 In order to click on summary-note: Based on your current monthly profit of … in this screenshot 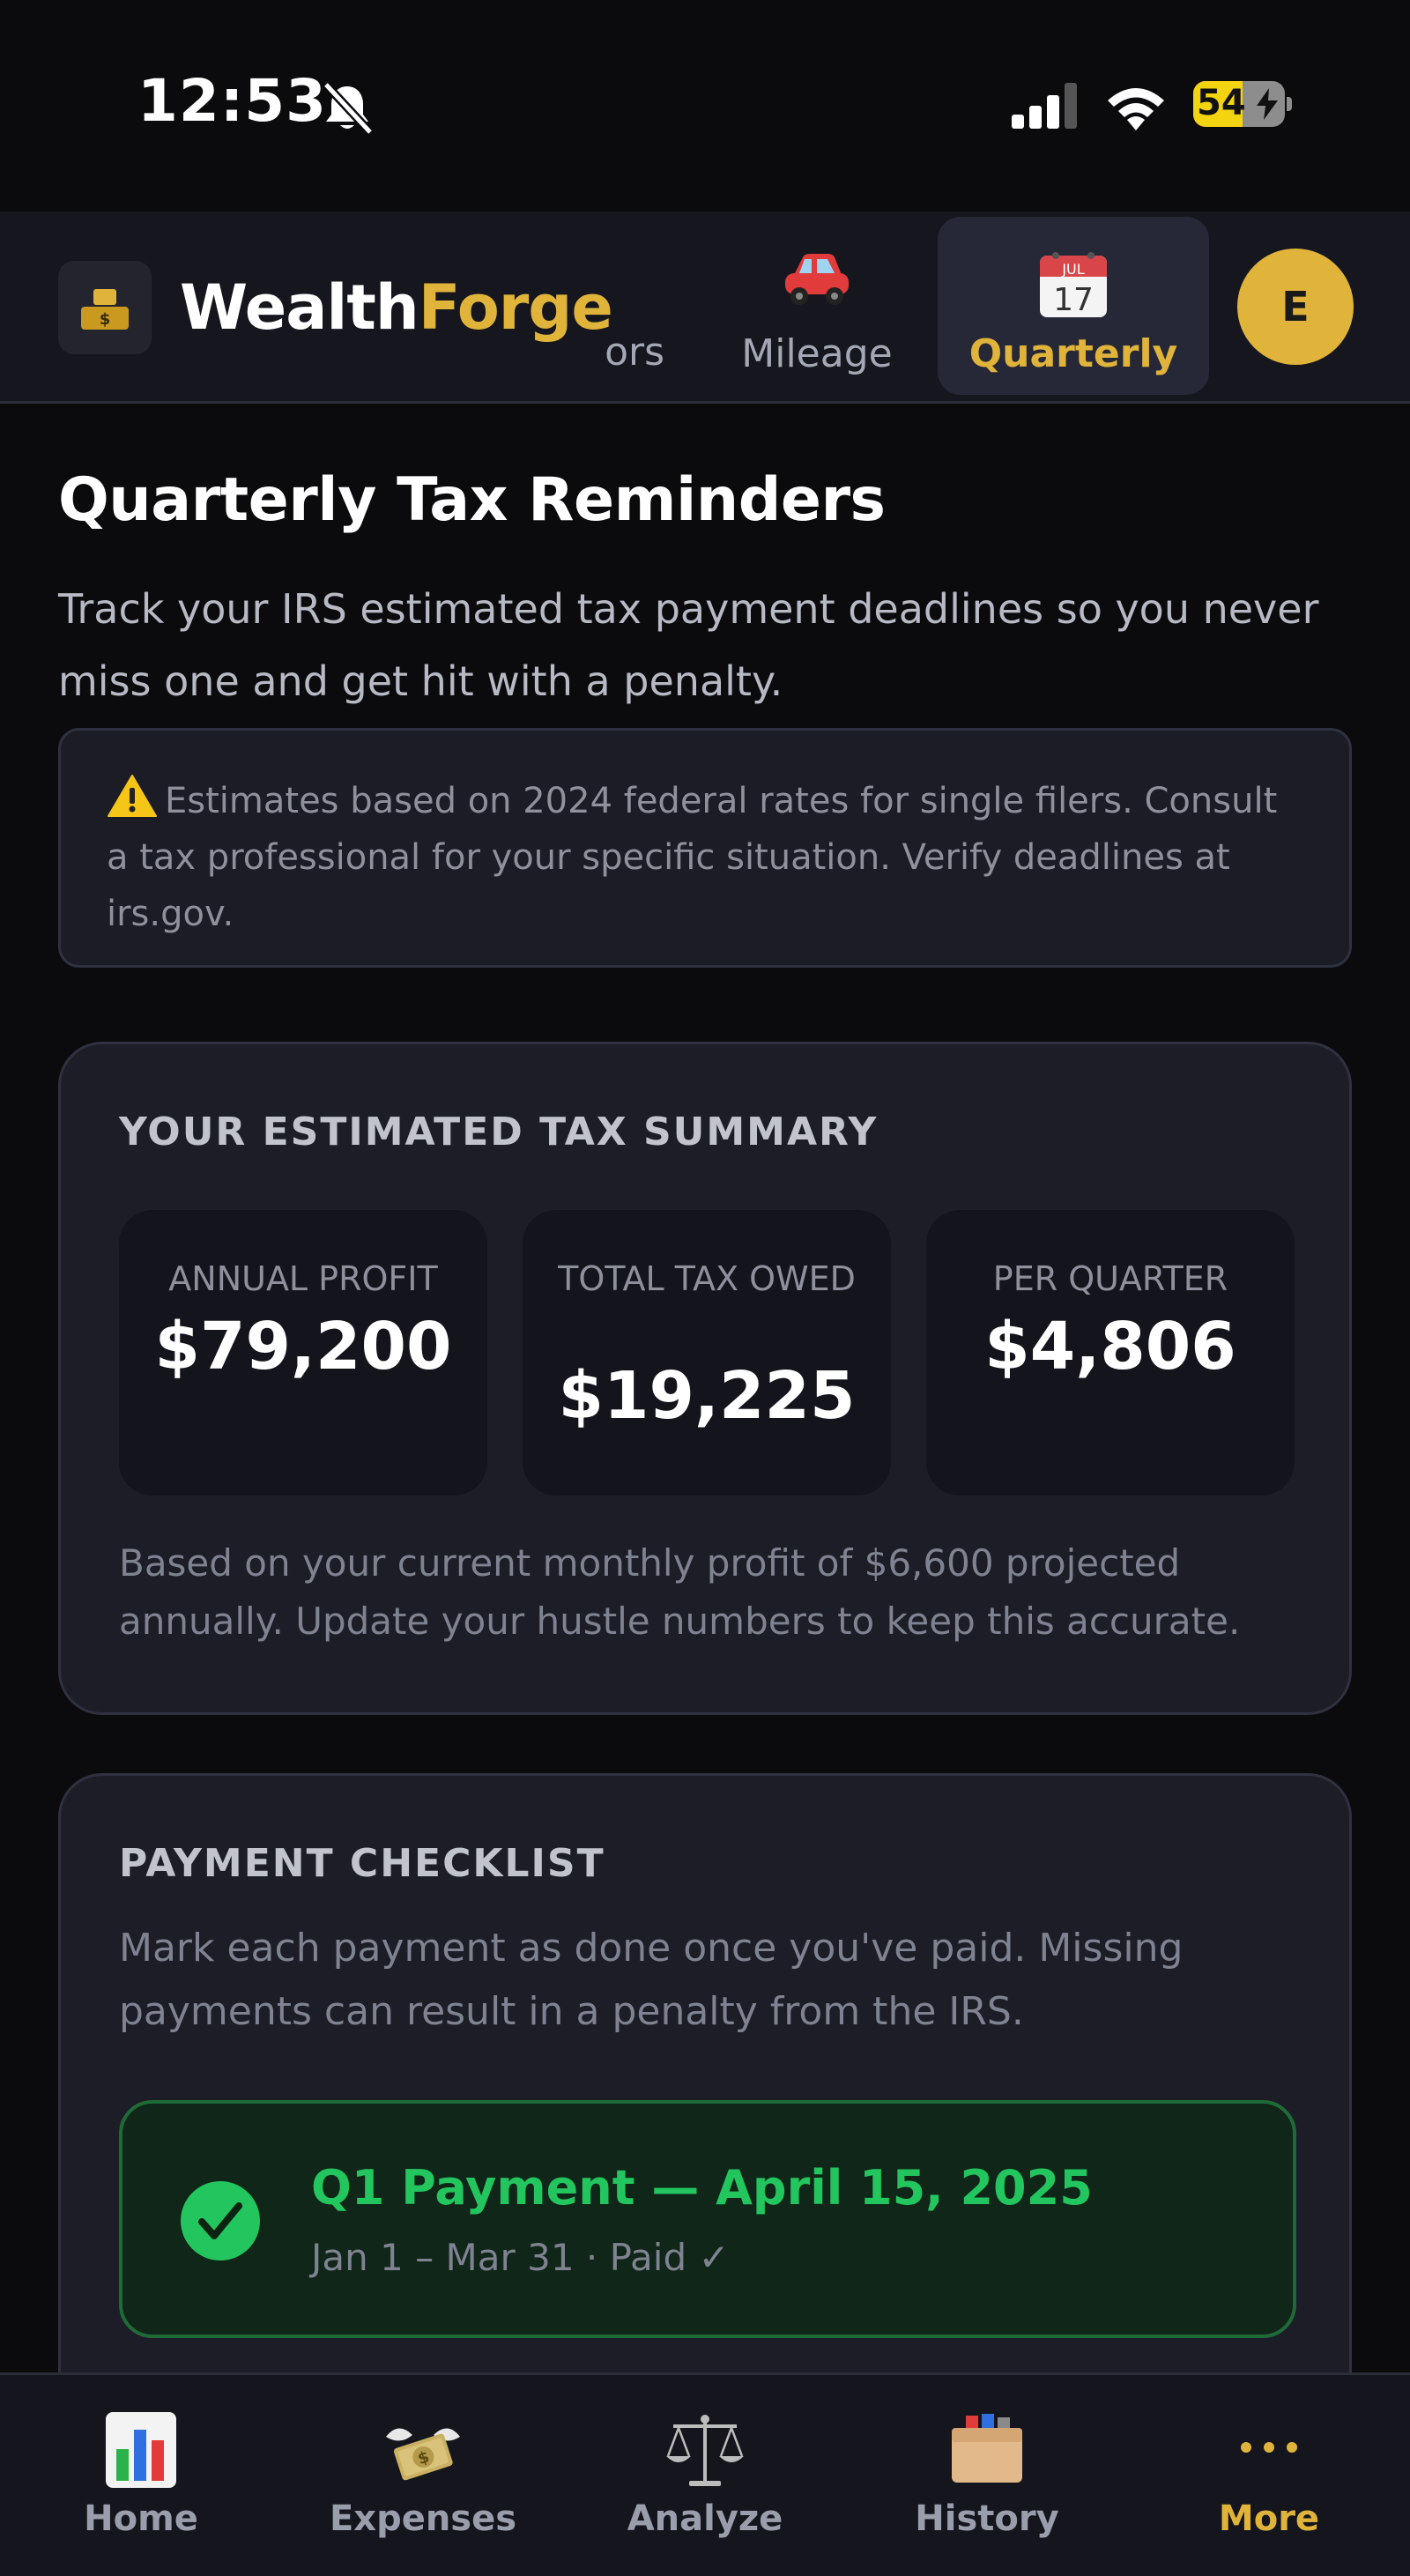, I will do `click(680, 1592)`.